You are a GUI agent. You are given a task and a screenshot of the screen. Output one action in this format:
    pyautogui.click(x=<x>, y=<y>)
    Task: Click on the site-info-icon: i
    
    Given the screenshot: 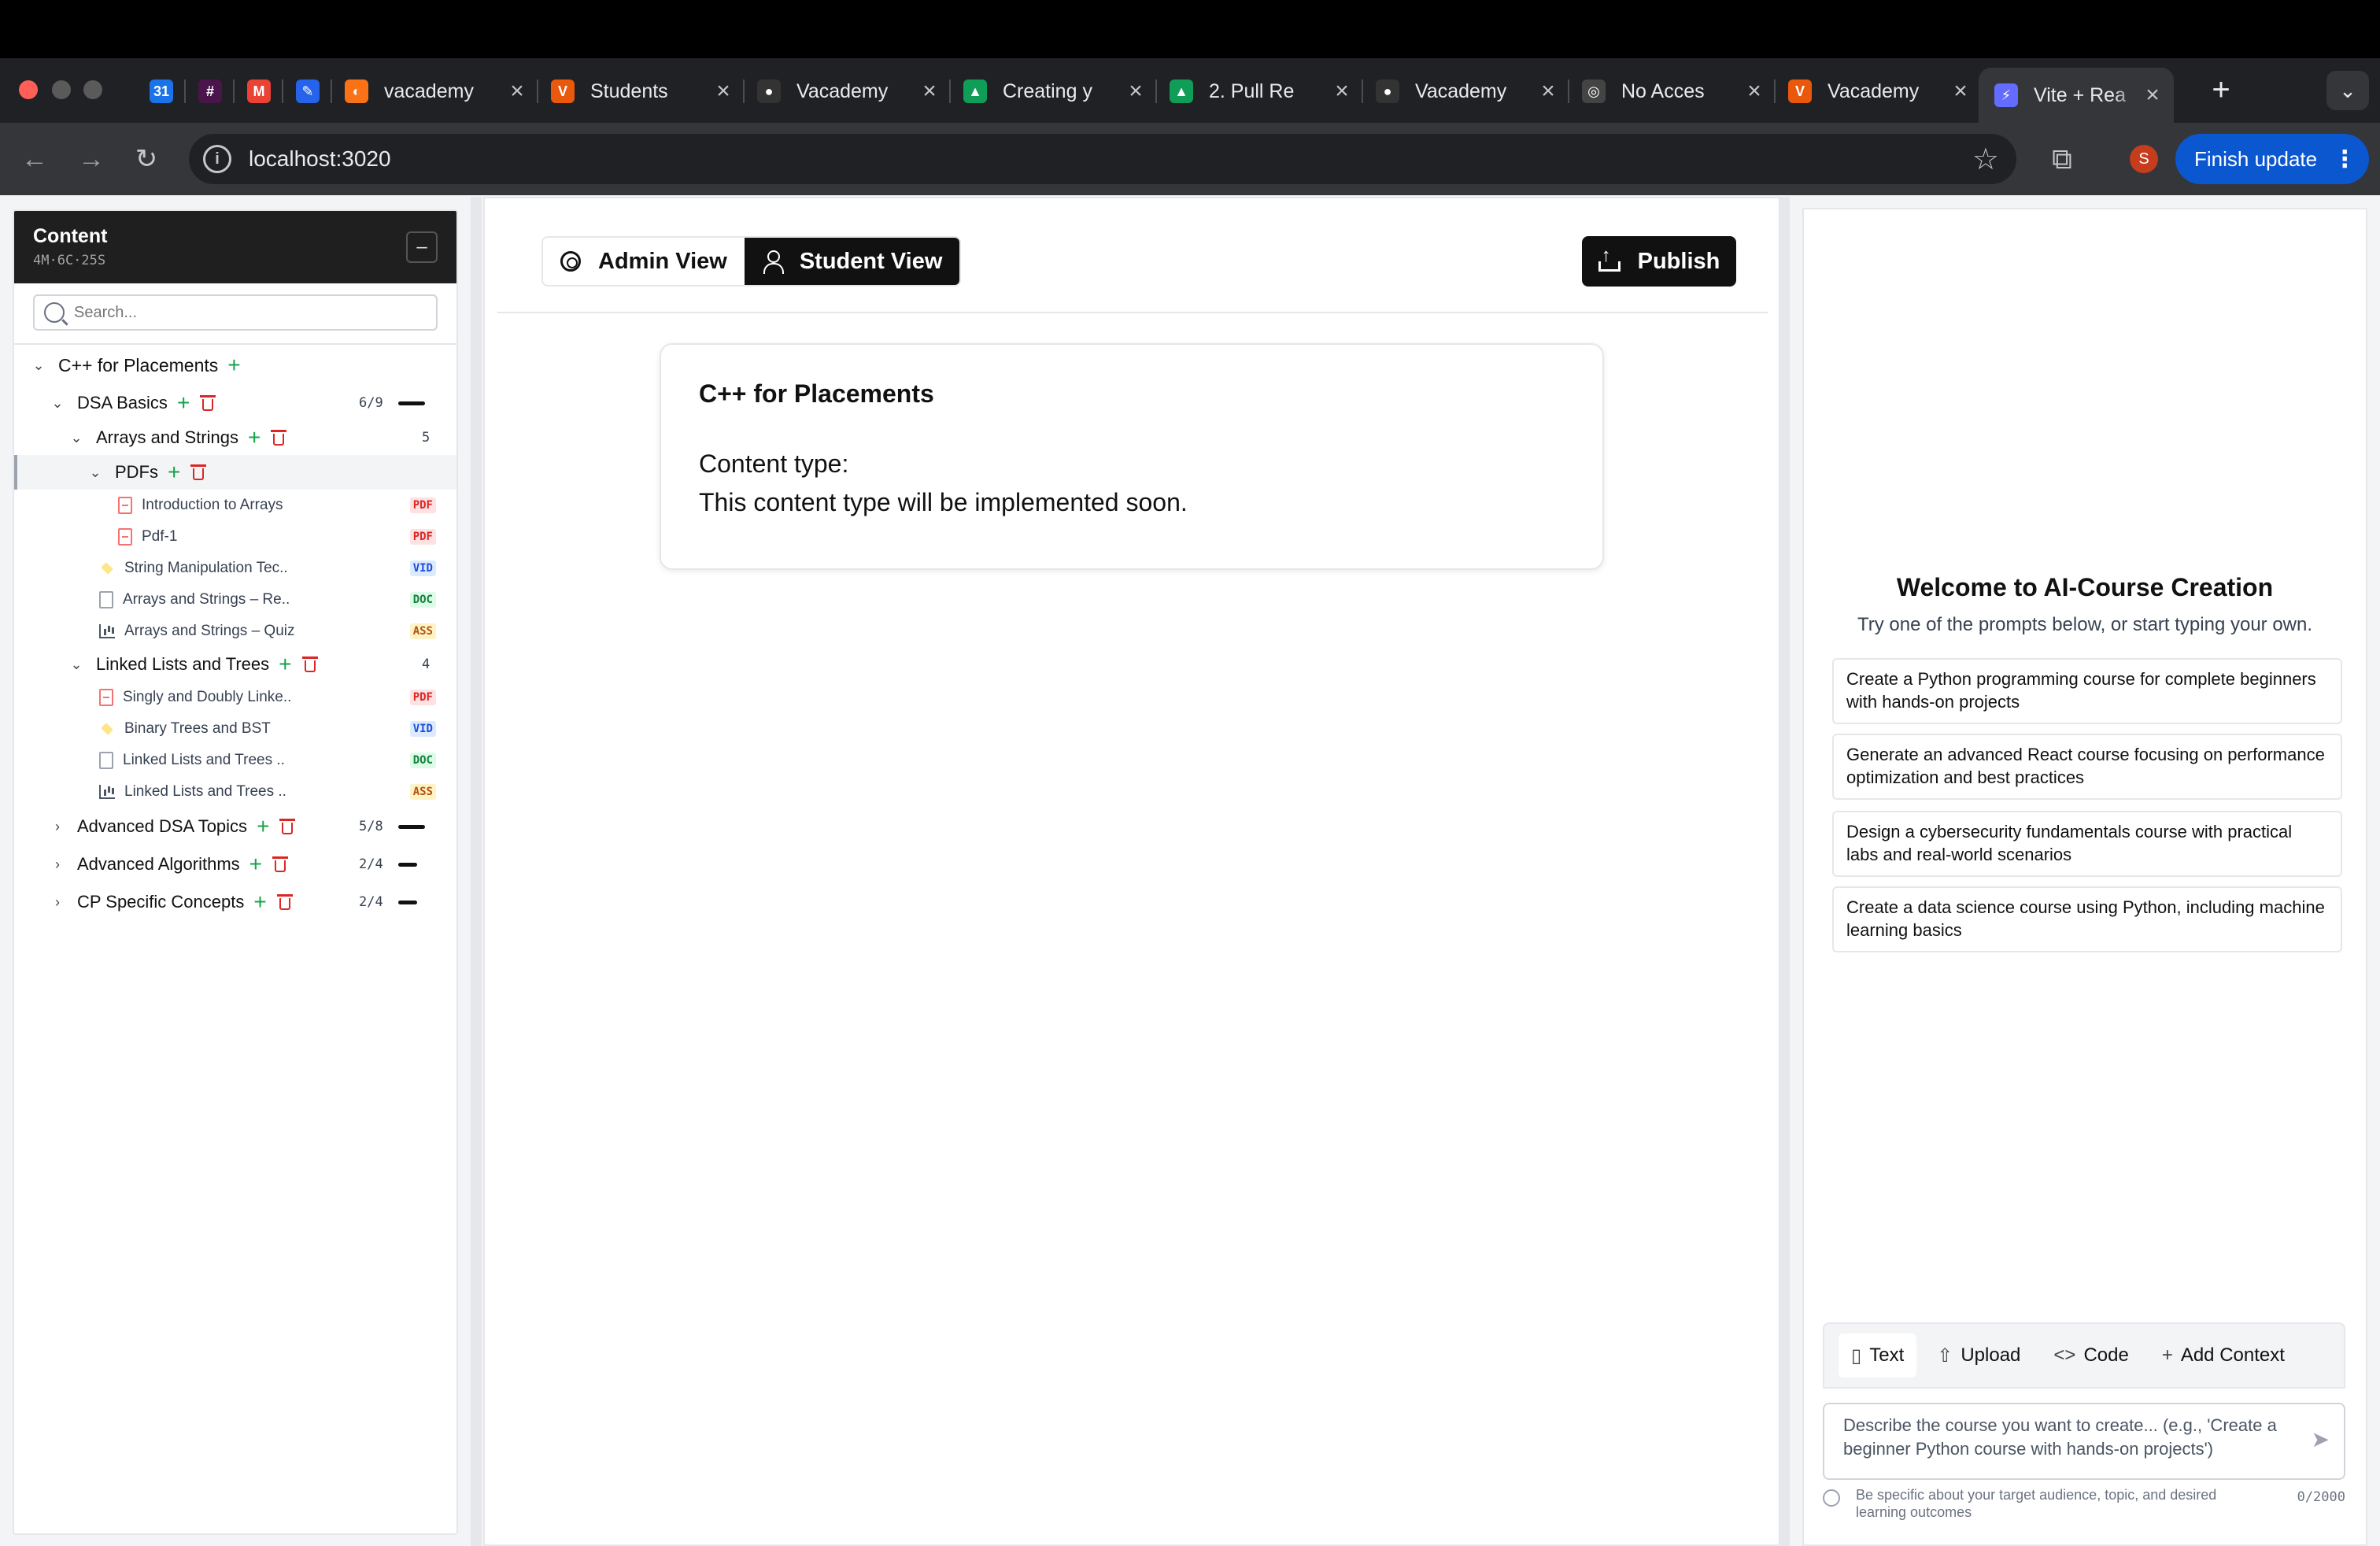 What is the action you would take?
    pyautogui.click(x=217, y=159)
    